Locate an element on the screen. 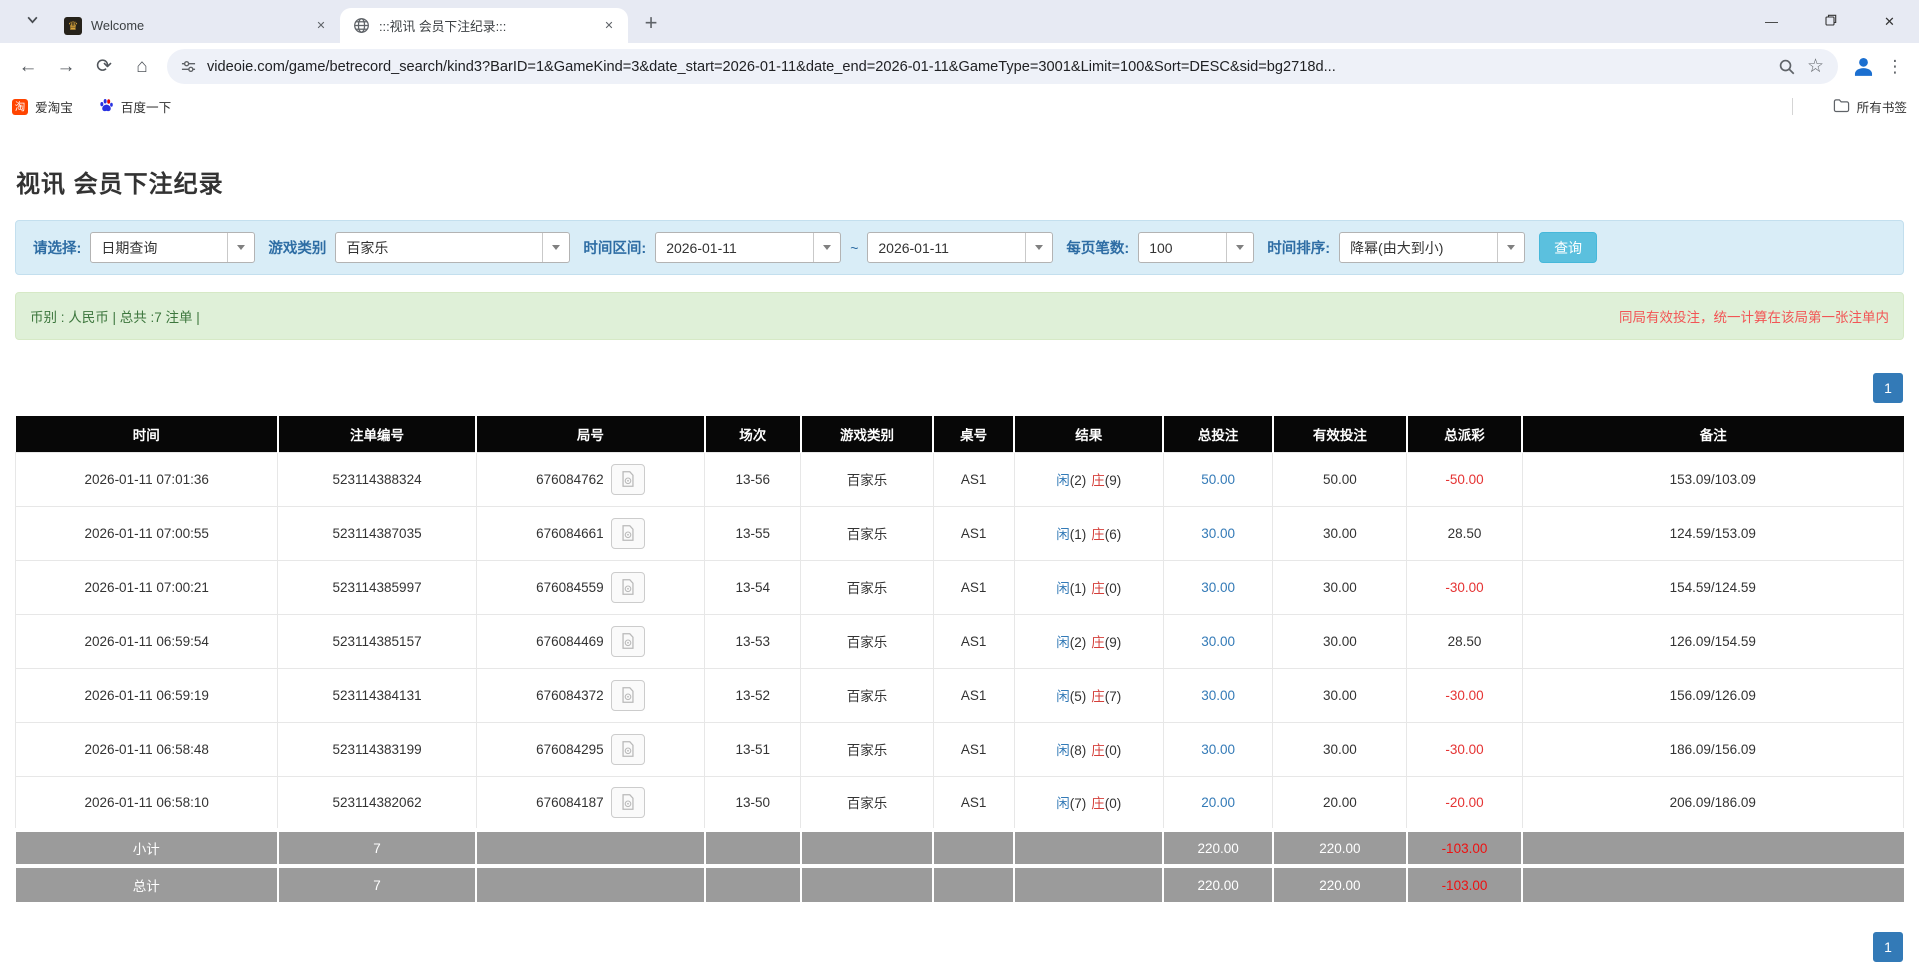  window-controls: — ✕ is located at coordinates (1830, 21).